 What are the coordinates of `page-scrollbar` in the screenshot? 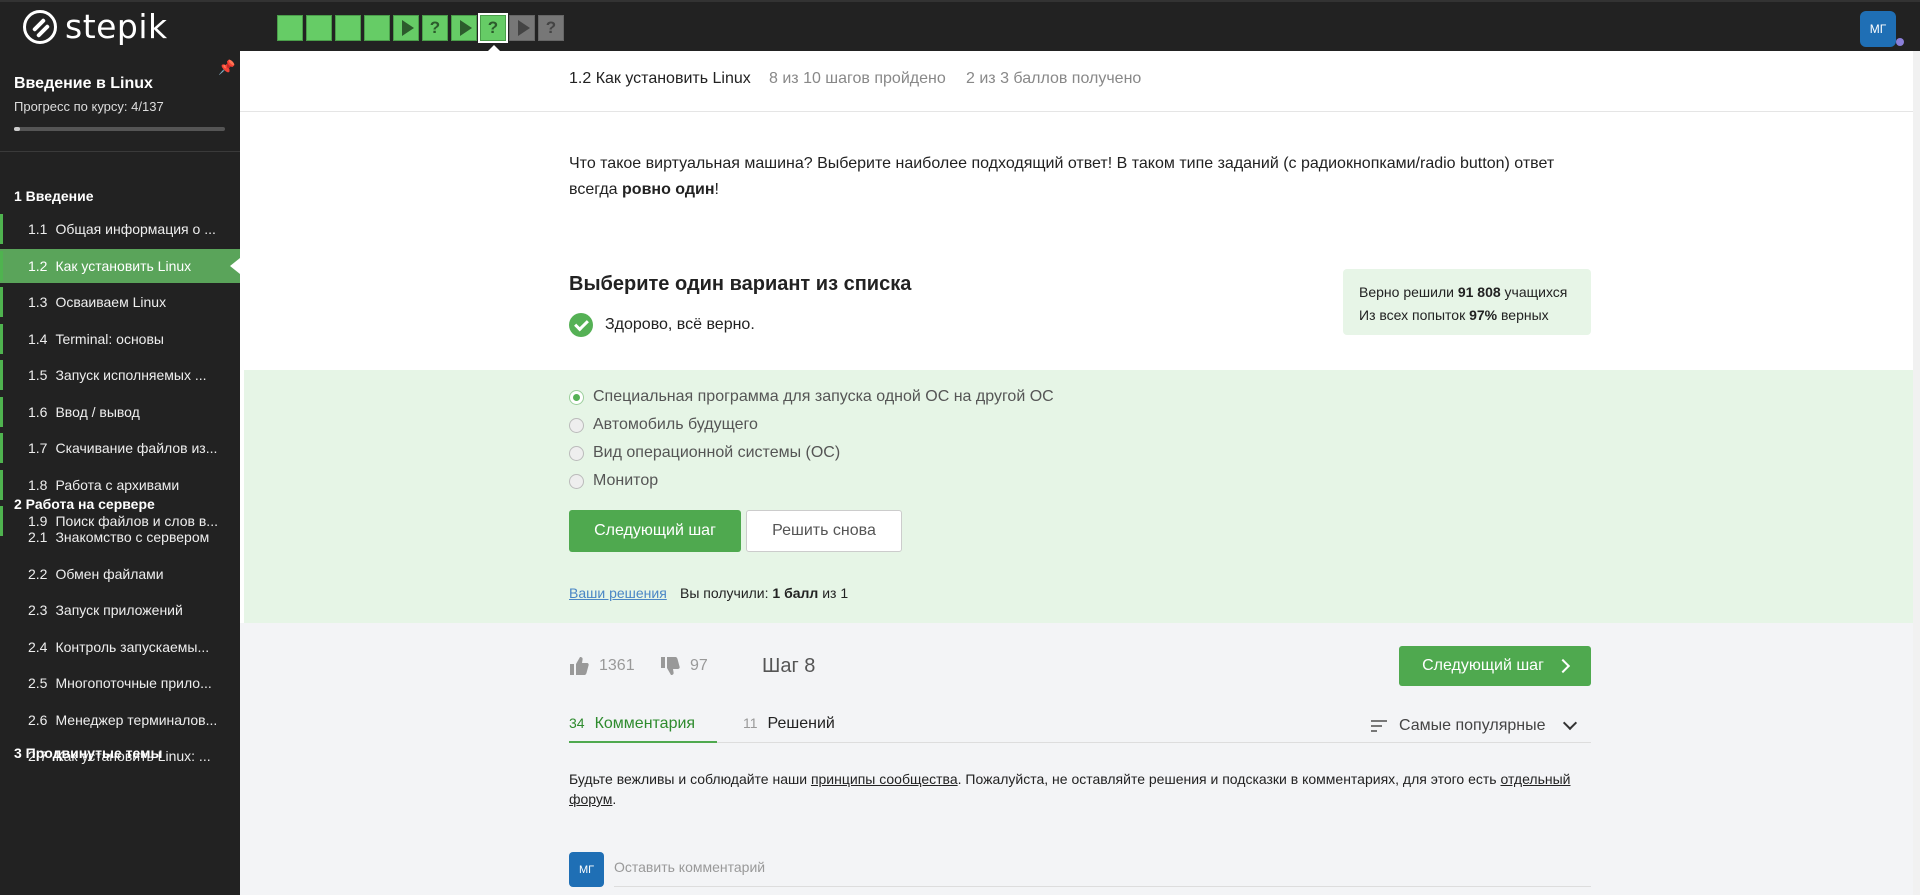 It's located at (1916, 473).